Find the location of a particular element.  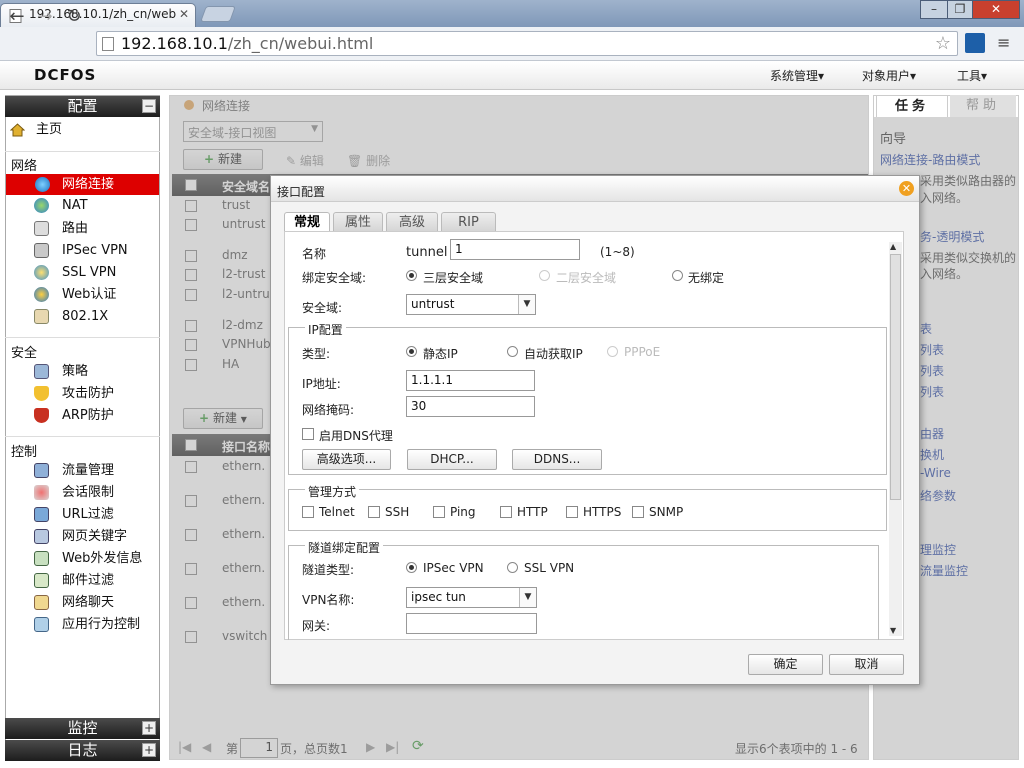

monitor-header-label: 监控 is located at coordinates (82, 728).